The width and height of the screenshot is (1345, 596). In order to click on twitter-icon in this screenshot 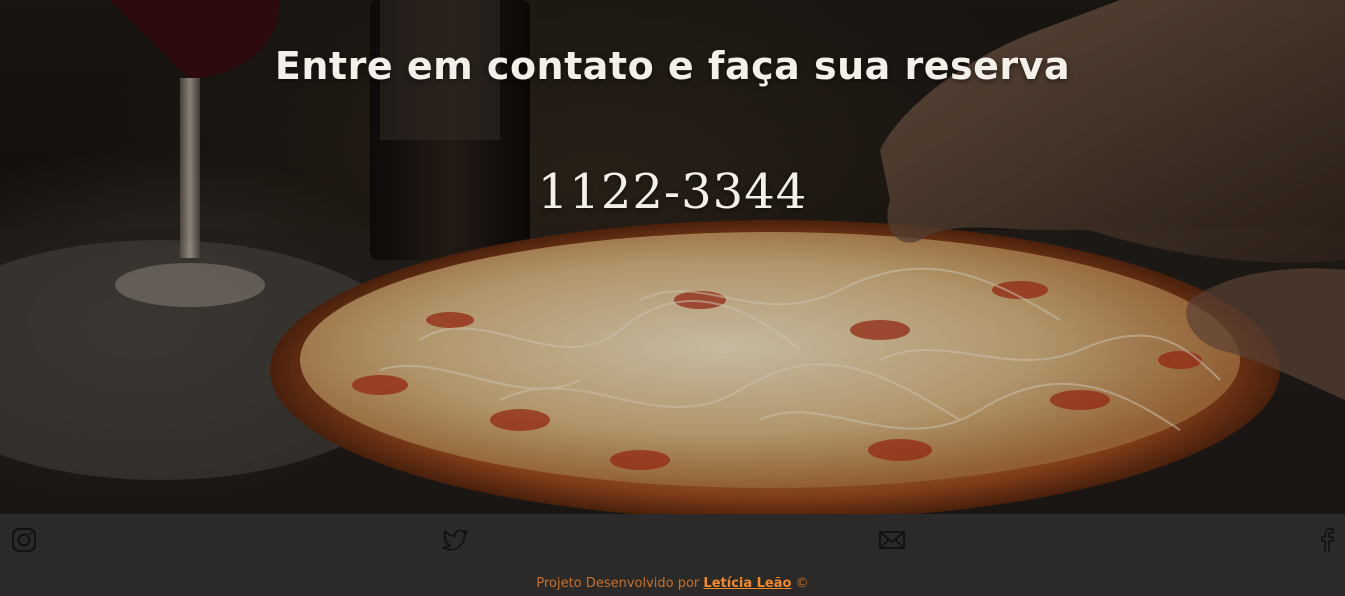, I will do `click(455, 540)`.